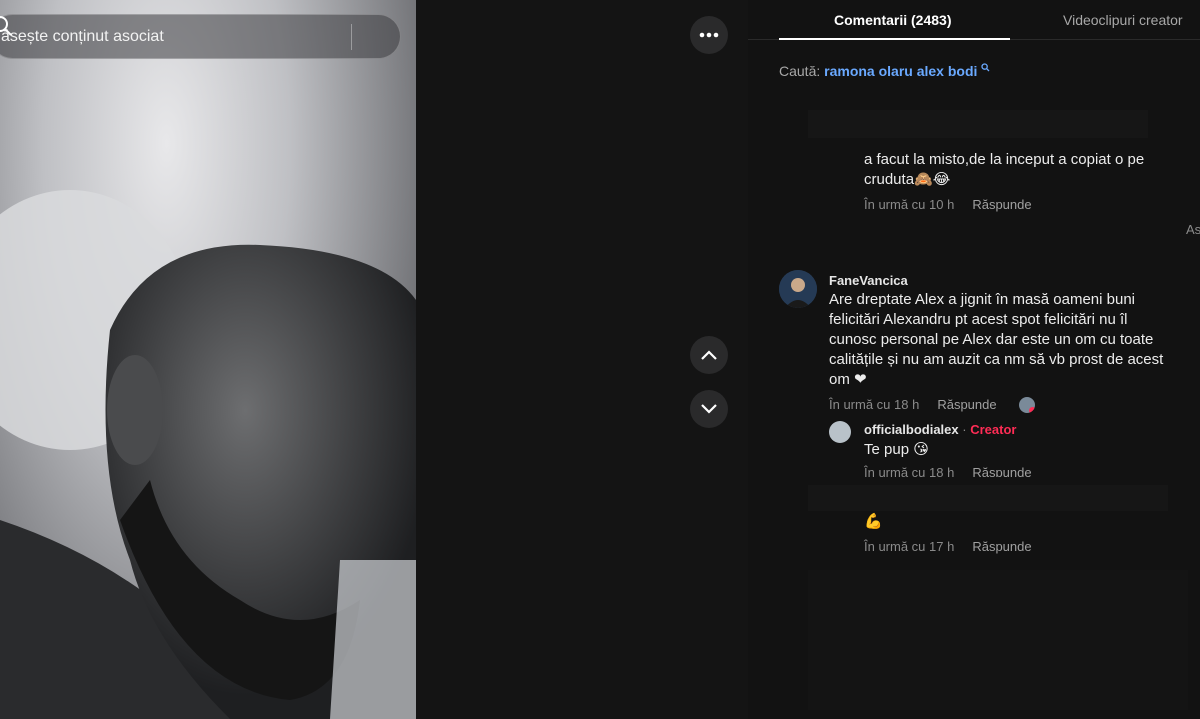  Describe the element at coordinates (892, 20) in the screenshot. I see `tab-comments: Comentarii (2483)` at that location.